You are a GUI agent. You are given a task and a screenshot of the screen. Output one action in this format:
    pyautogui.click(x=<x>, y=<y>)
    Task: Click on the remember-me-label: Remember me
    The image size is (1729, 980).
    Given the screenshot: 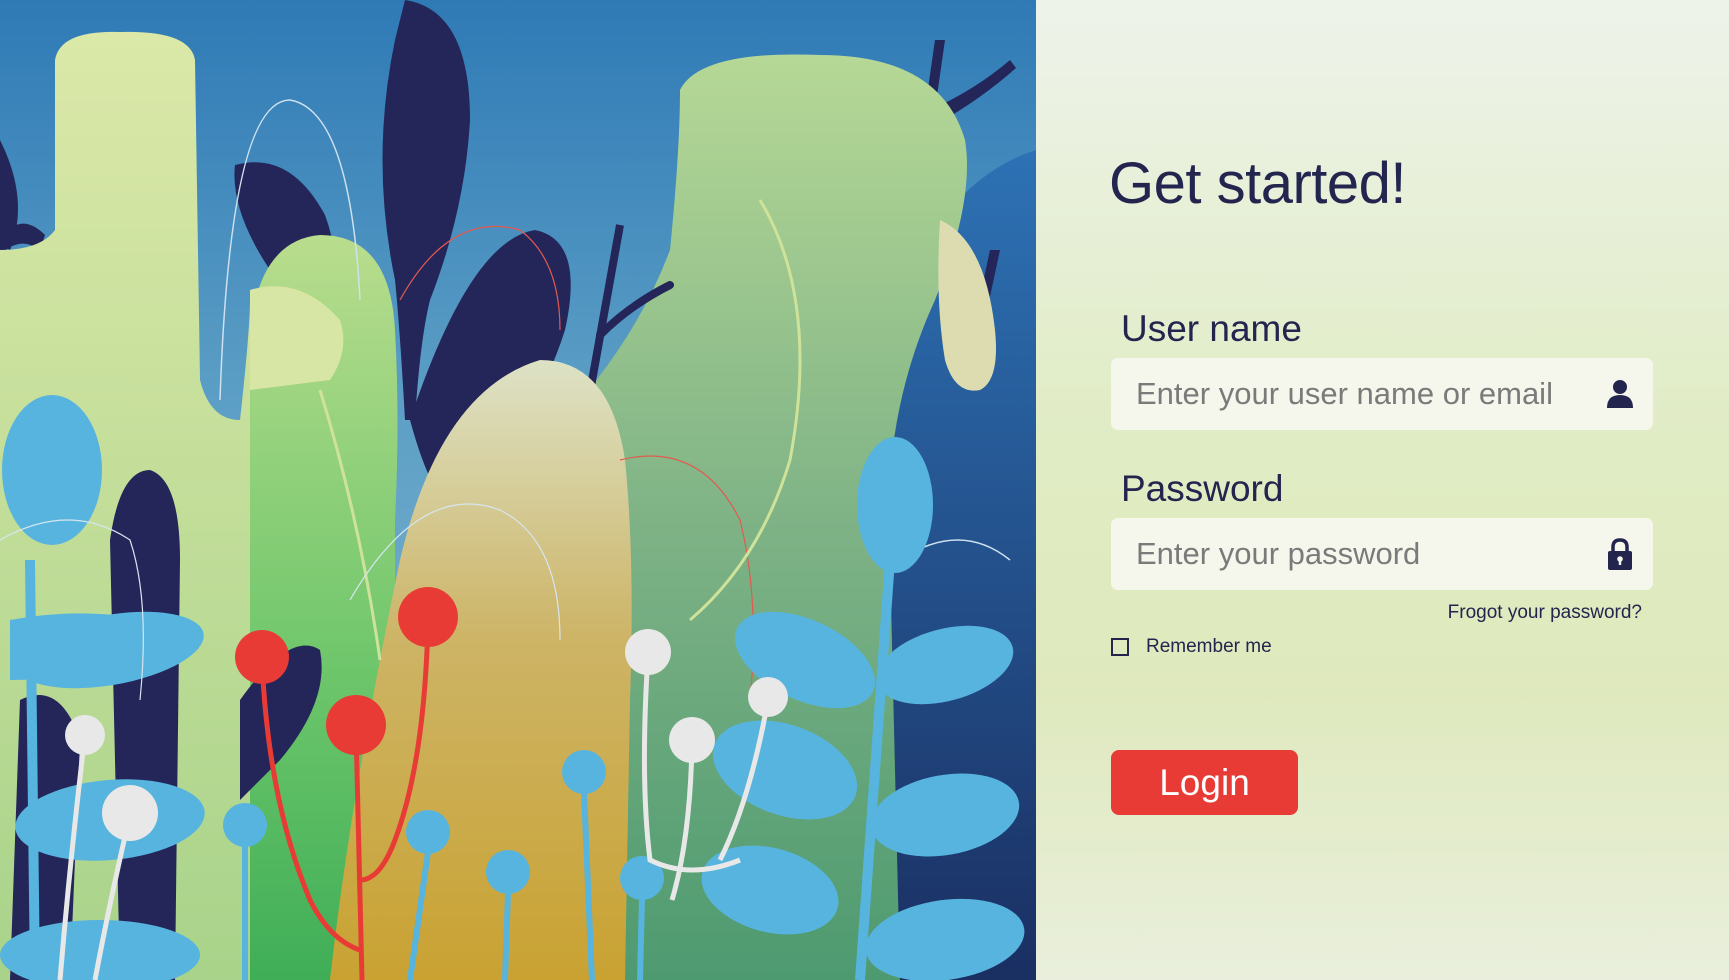 What is the action you would take?
    pyautogui.click(x=1209, y=646)
    